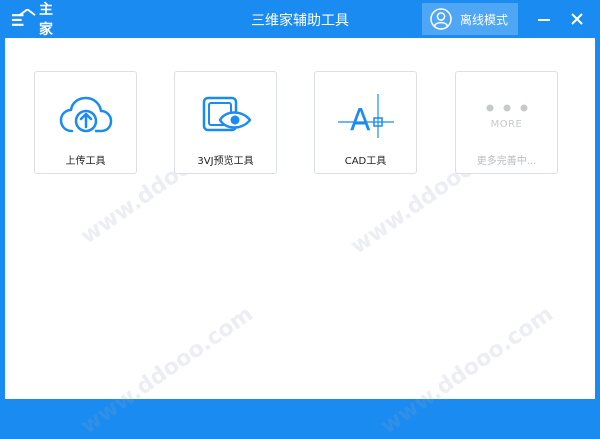 The height and width of the screenshot is (439, 600). I want to click on cad-icon: A, so click(365, 116).